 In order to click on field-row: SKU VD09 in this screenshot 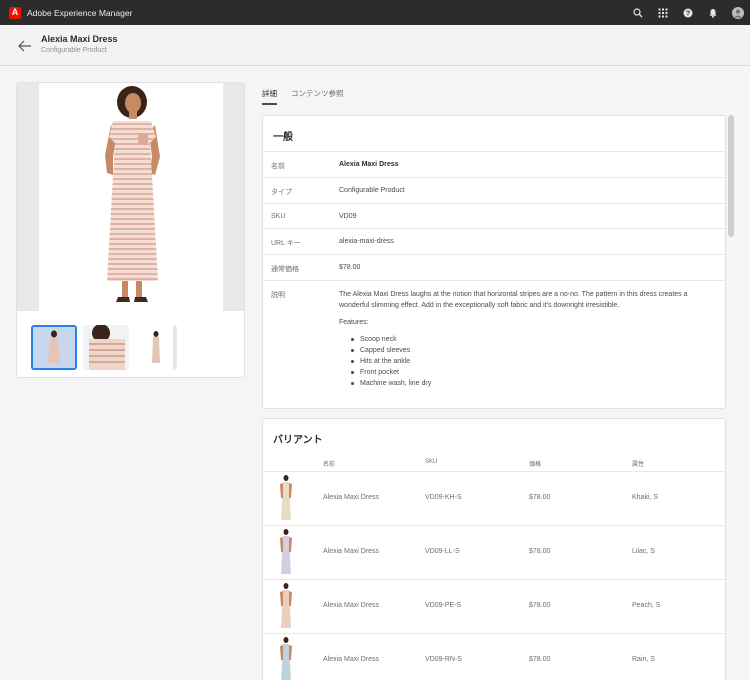, I will do `click(494, 216)`.